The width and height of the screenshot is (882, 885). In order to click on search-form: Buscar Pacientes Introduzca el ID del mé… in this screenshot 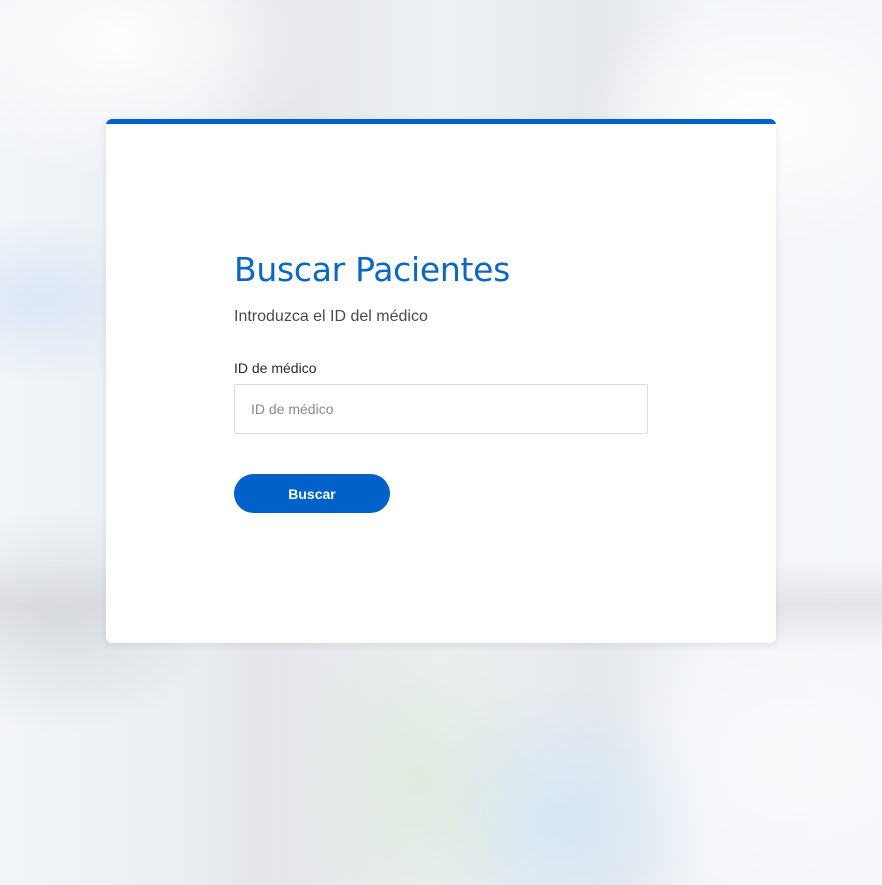, I will do `click(441, 380)`.